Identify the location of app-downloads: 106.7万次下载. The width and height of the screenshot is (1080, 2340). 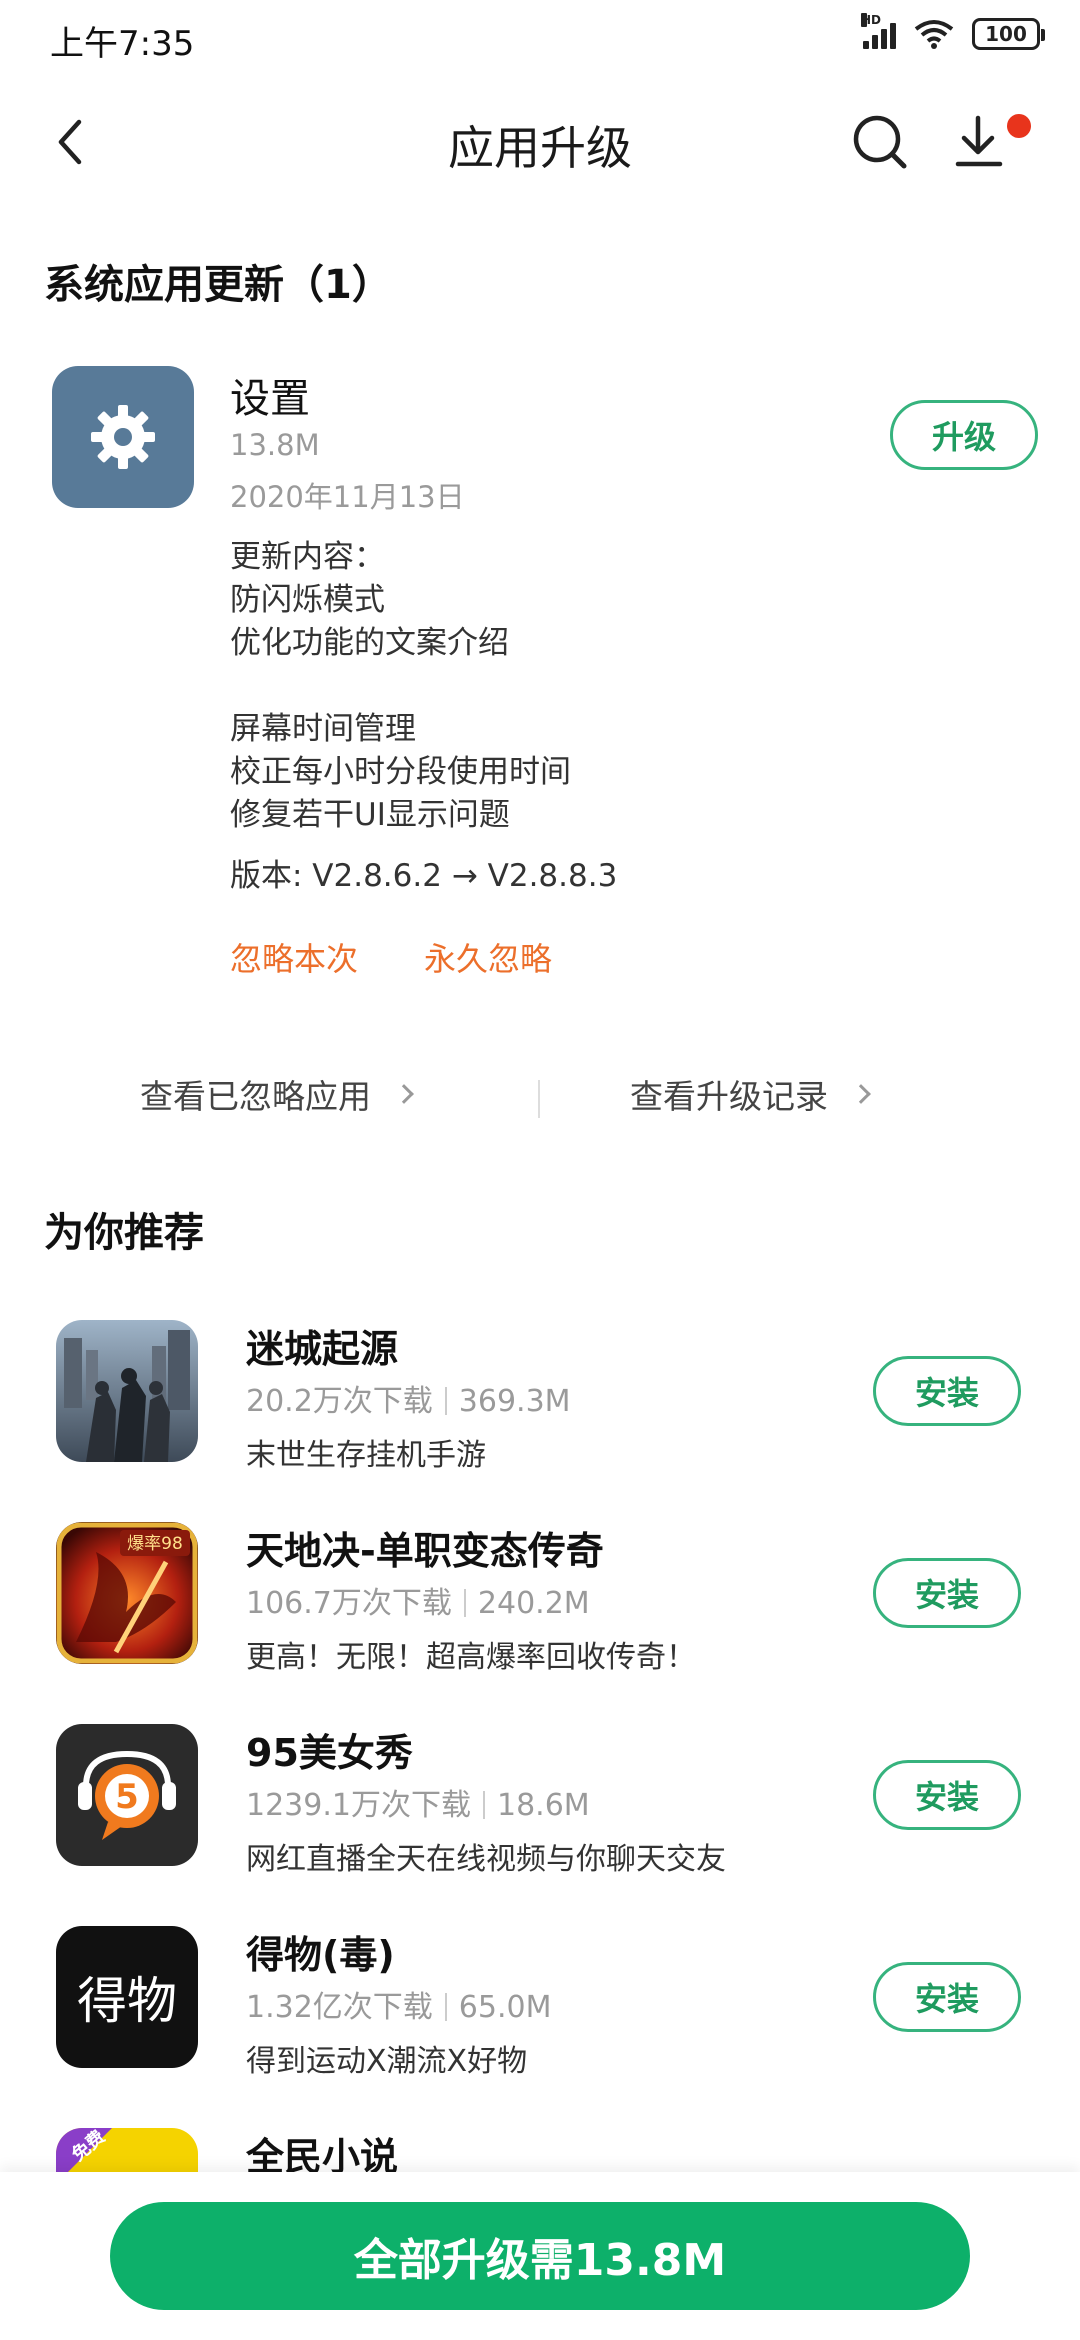
(349, 1603).